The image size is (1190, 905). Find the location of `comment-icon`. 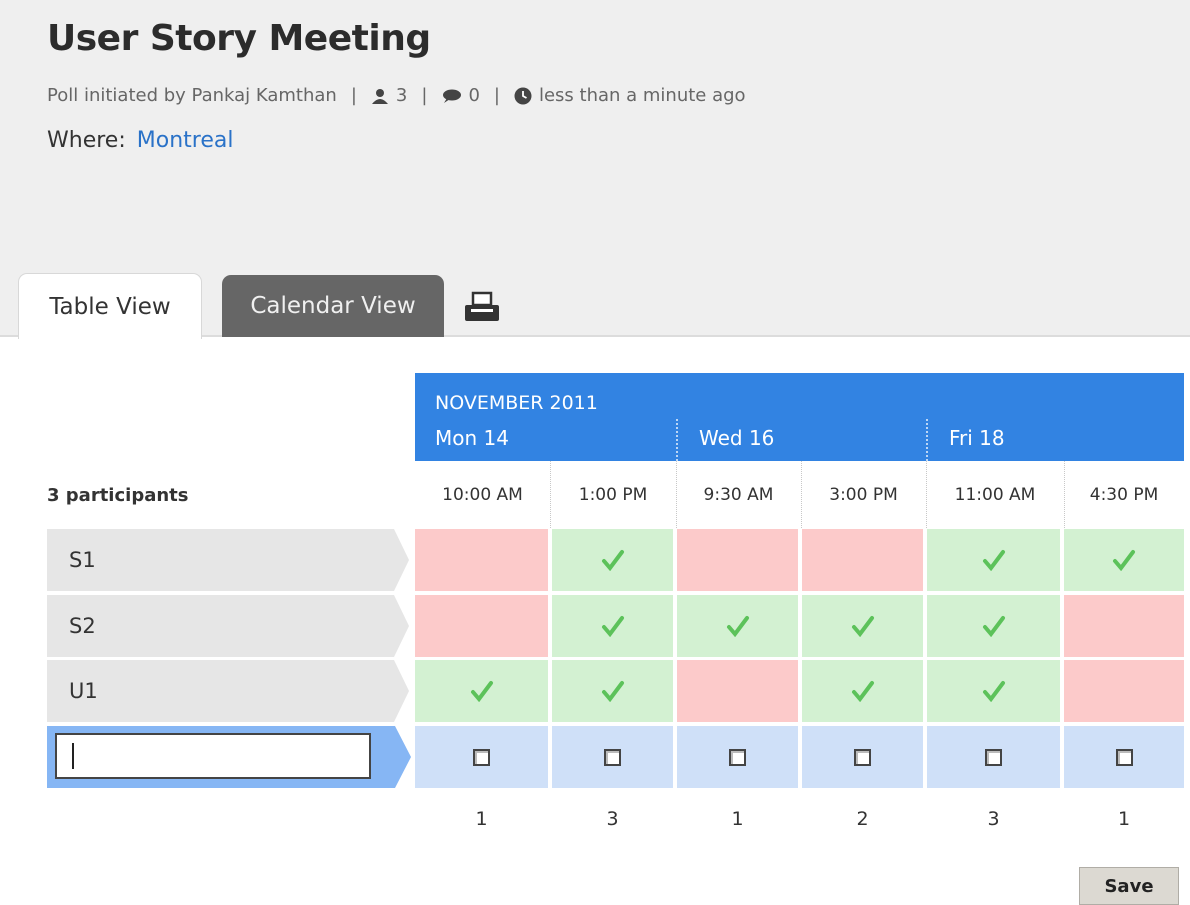

comment-icon is located at coordinates (452, 96).